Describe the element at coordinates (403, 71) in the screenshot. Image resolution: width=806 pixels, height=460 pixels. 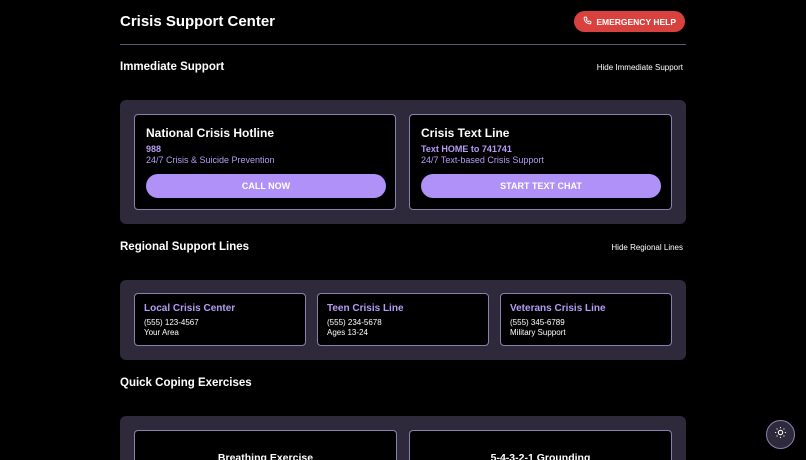
I see `immediate-support-header: Immediate Support Hide Immediate Support` at that location.